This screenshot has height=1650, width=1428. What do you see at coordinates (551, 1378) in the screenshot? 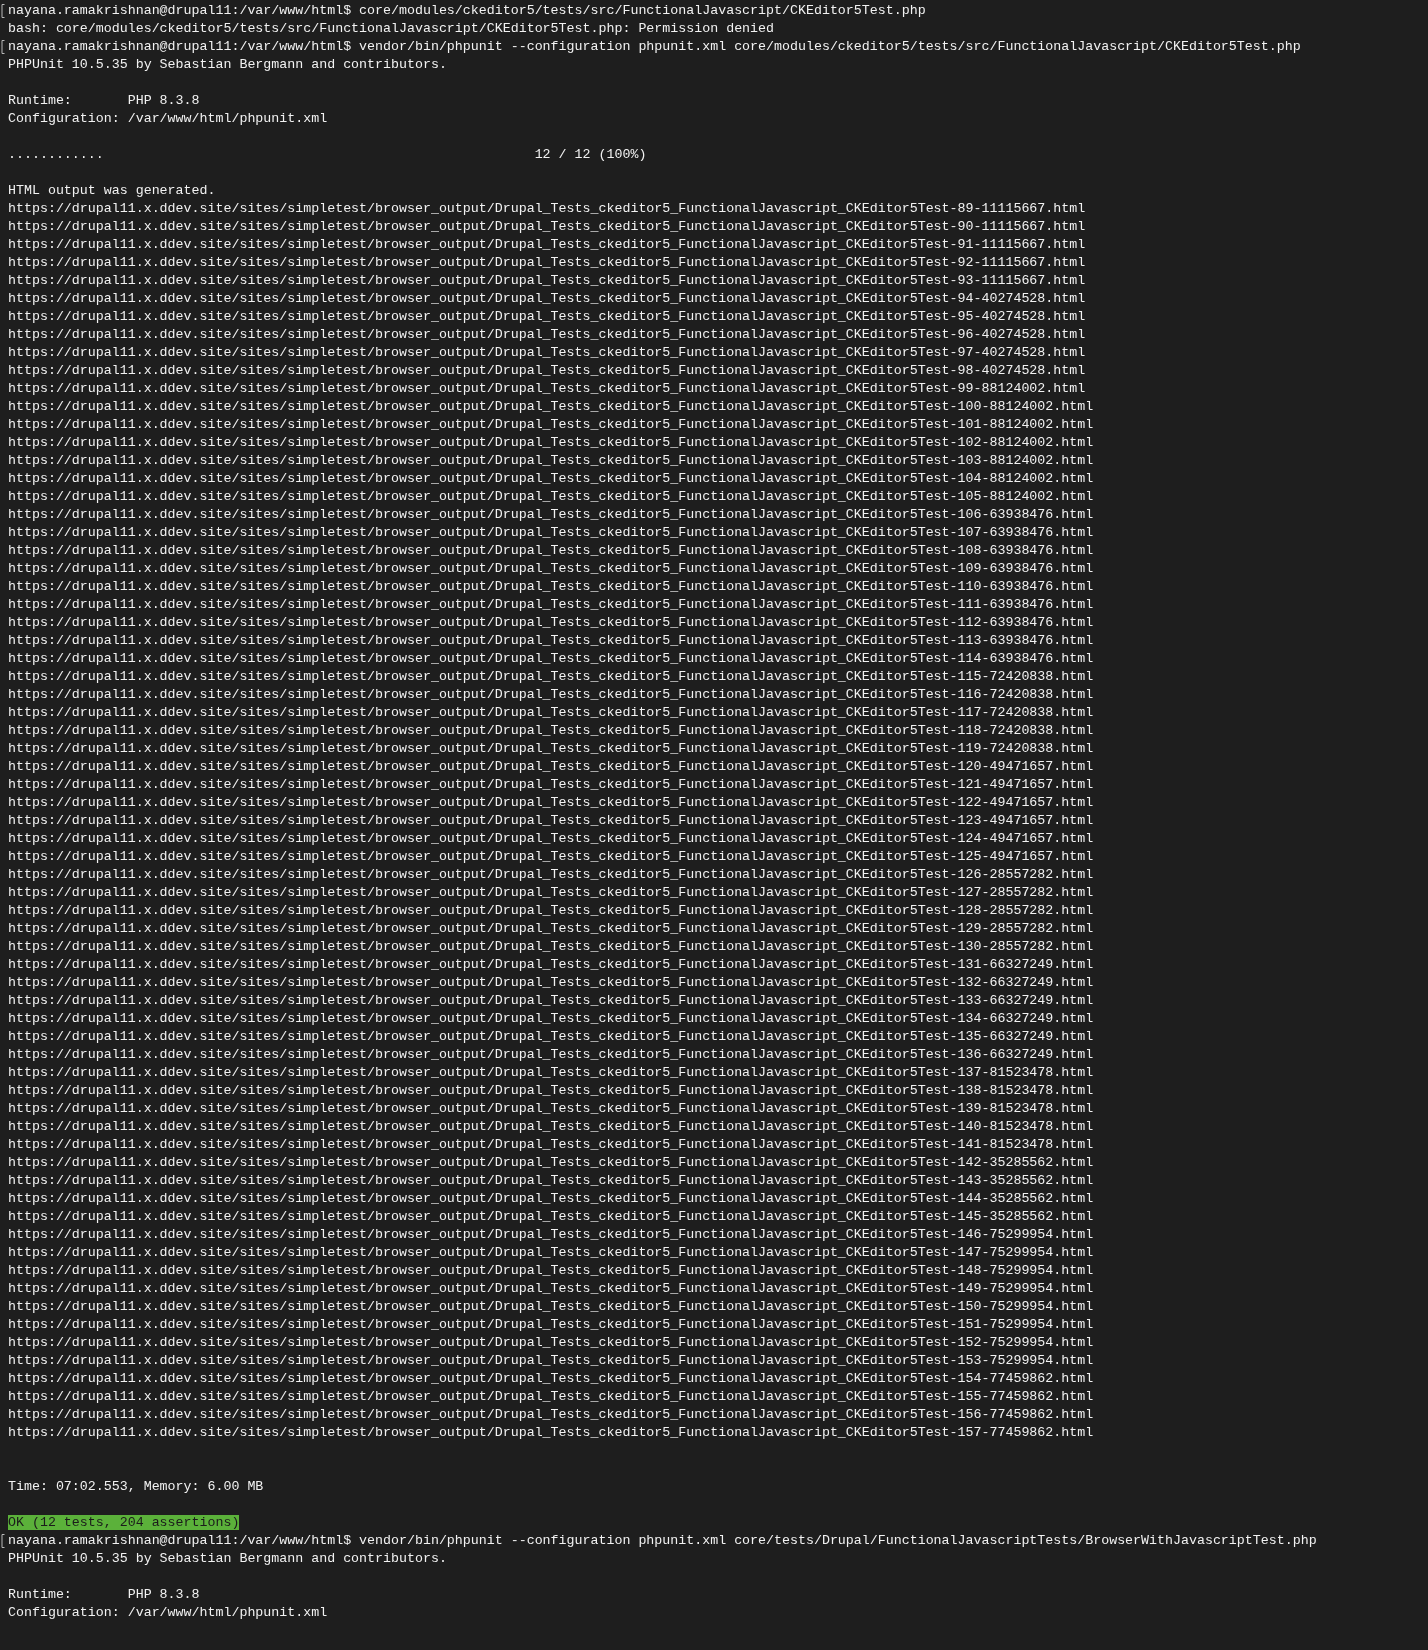
I see `output-line: https://drupal11.x.ddev.site/sites/simpletest/browser_output/Drupal_Tests_ckeditor5_FunctionalJavascript_CKEditor5Test-154-77459862.html` at bounding box center [551, 1378].